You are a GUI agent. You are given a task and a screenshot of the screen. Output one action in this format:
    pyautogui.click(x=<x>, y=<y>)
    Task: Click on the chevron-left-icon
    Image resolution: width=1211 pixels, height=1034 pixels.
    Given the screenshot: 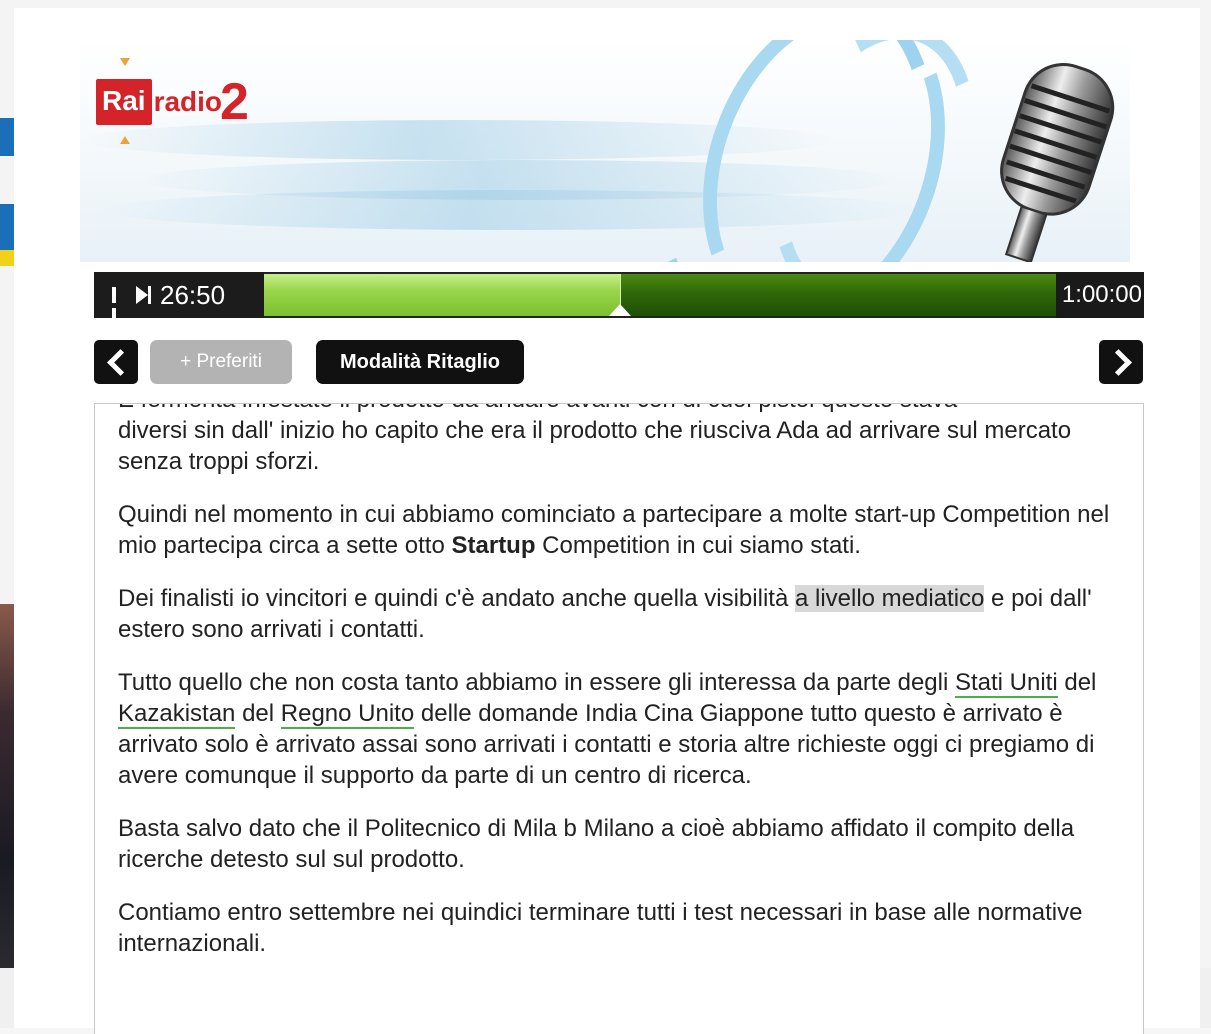 What is the action you would take?
    pyautogui.click(x=120, y=362)
    